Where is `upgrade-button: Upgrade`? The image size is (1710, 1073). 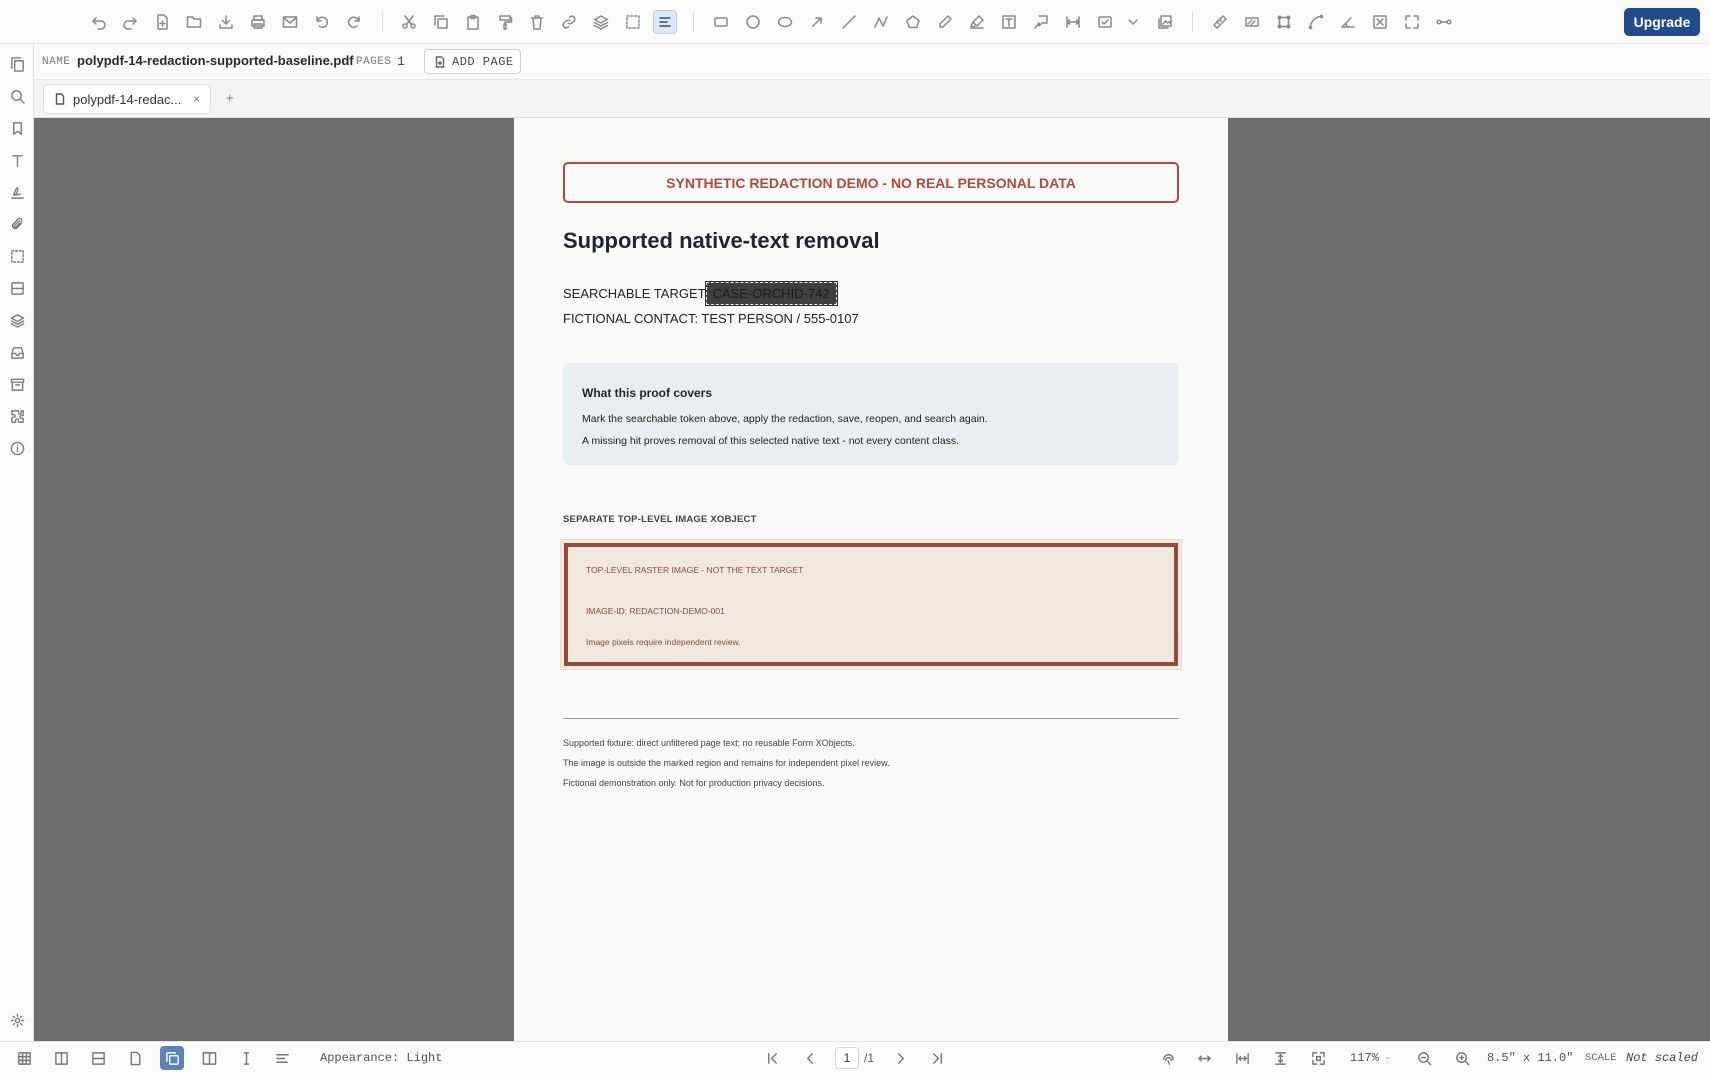 upgrade-button: Upgrade is located at coordinates (1662, 22).